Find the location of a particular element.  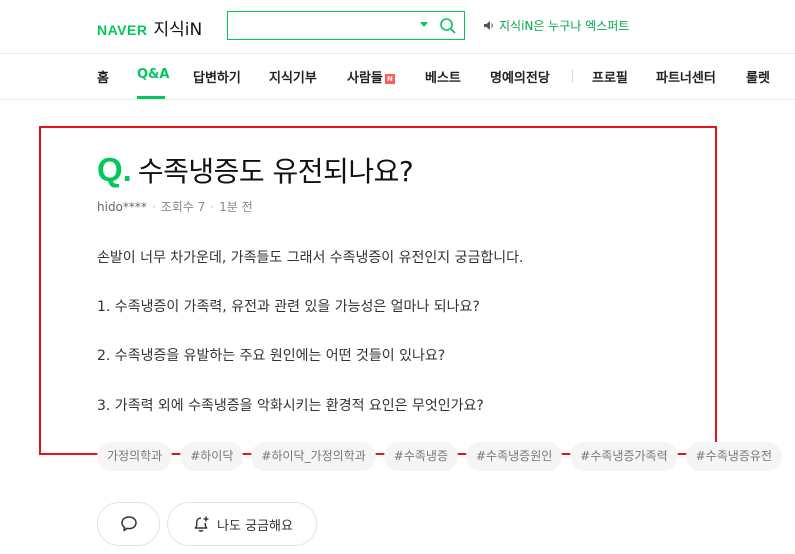

question-meta: hido**** · 조회수 7 · 1분 전 is located at coordinates (175, 206).